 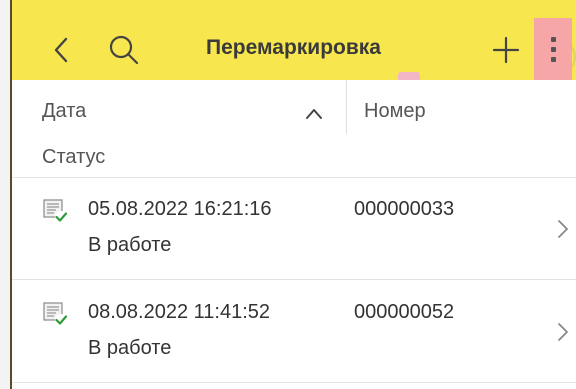 What do you see at coordinates (409, 76) in the screenshot?
I see `focus-indicator` at bounding box center [409, 76].